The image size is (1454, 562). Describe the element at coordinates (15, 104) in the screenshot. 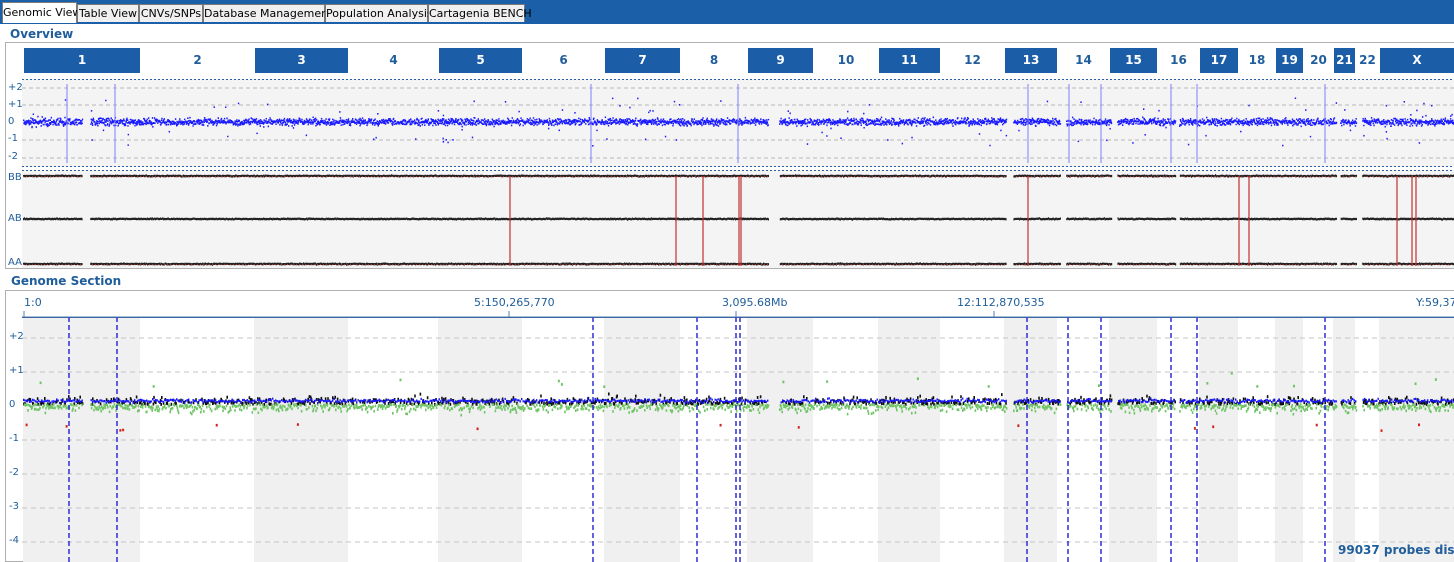

I see `overview-y-label-1: +1` at that location.